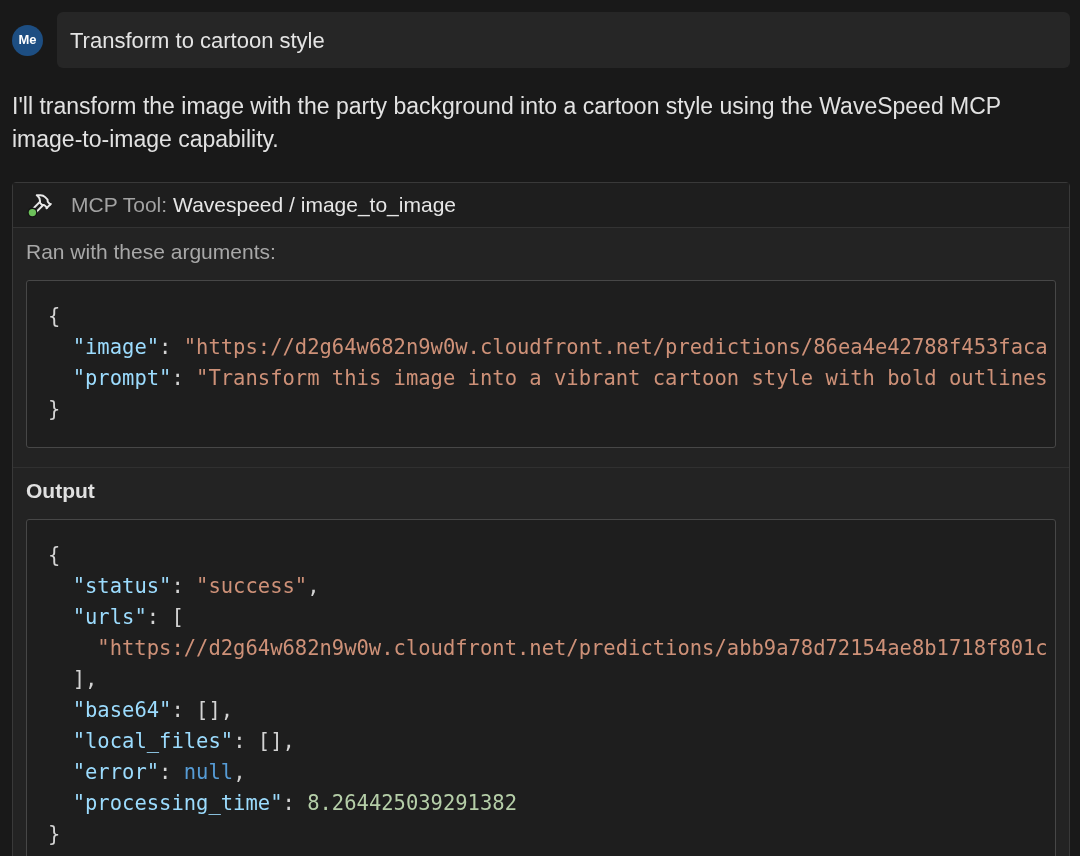  What do you see at coordinates (294, 803) in the screenshot?
I see `code-line: "processing_time": 8.264425039291382` at bounding box center [294, 803].